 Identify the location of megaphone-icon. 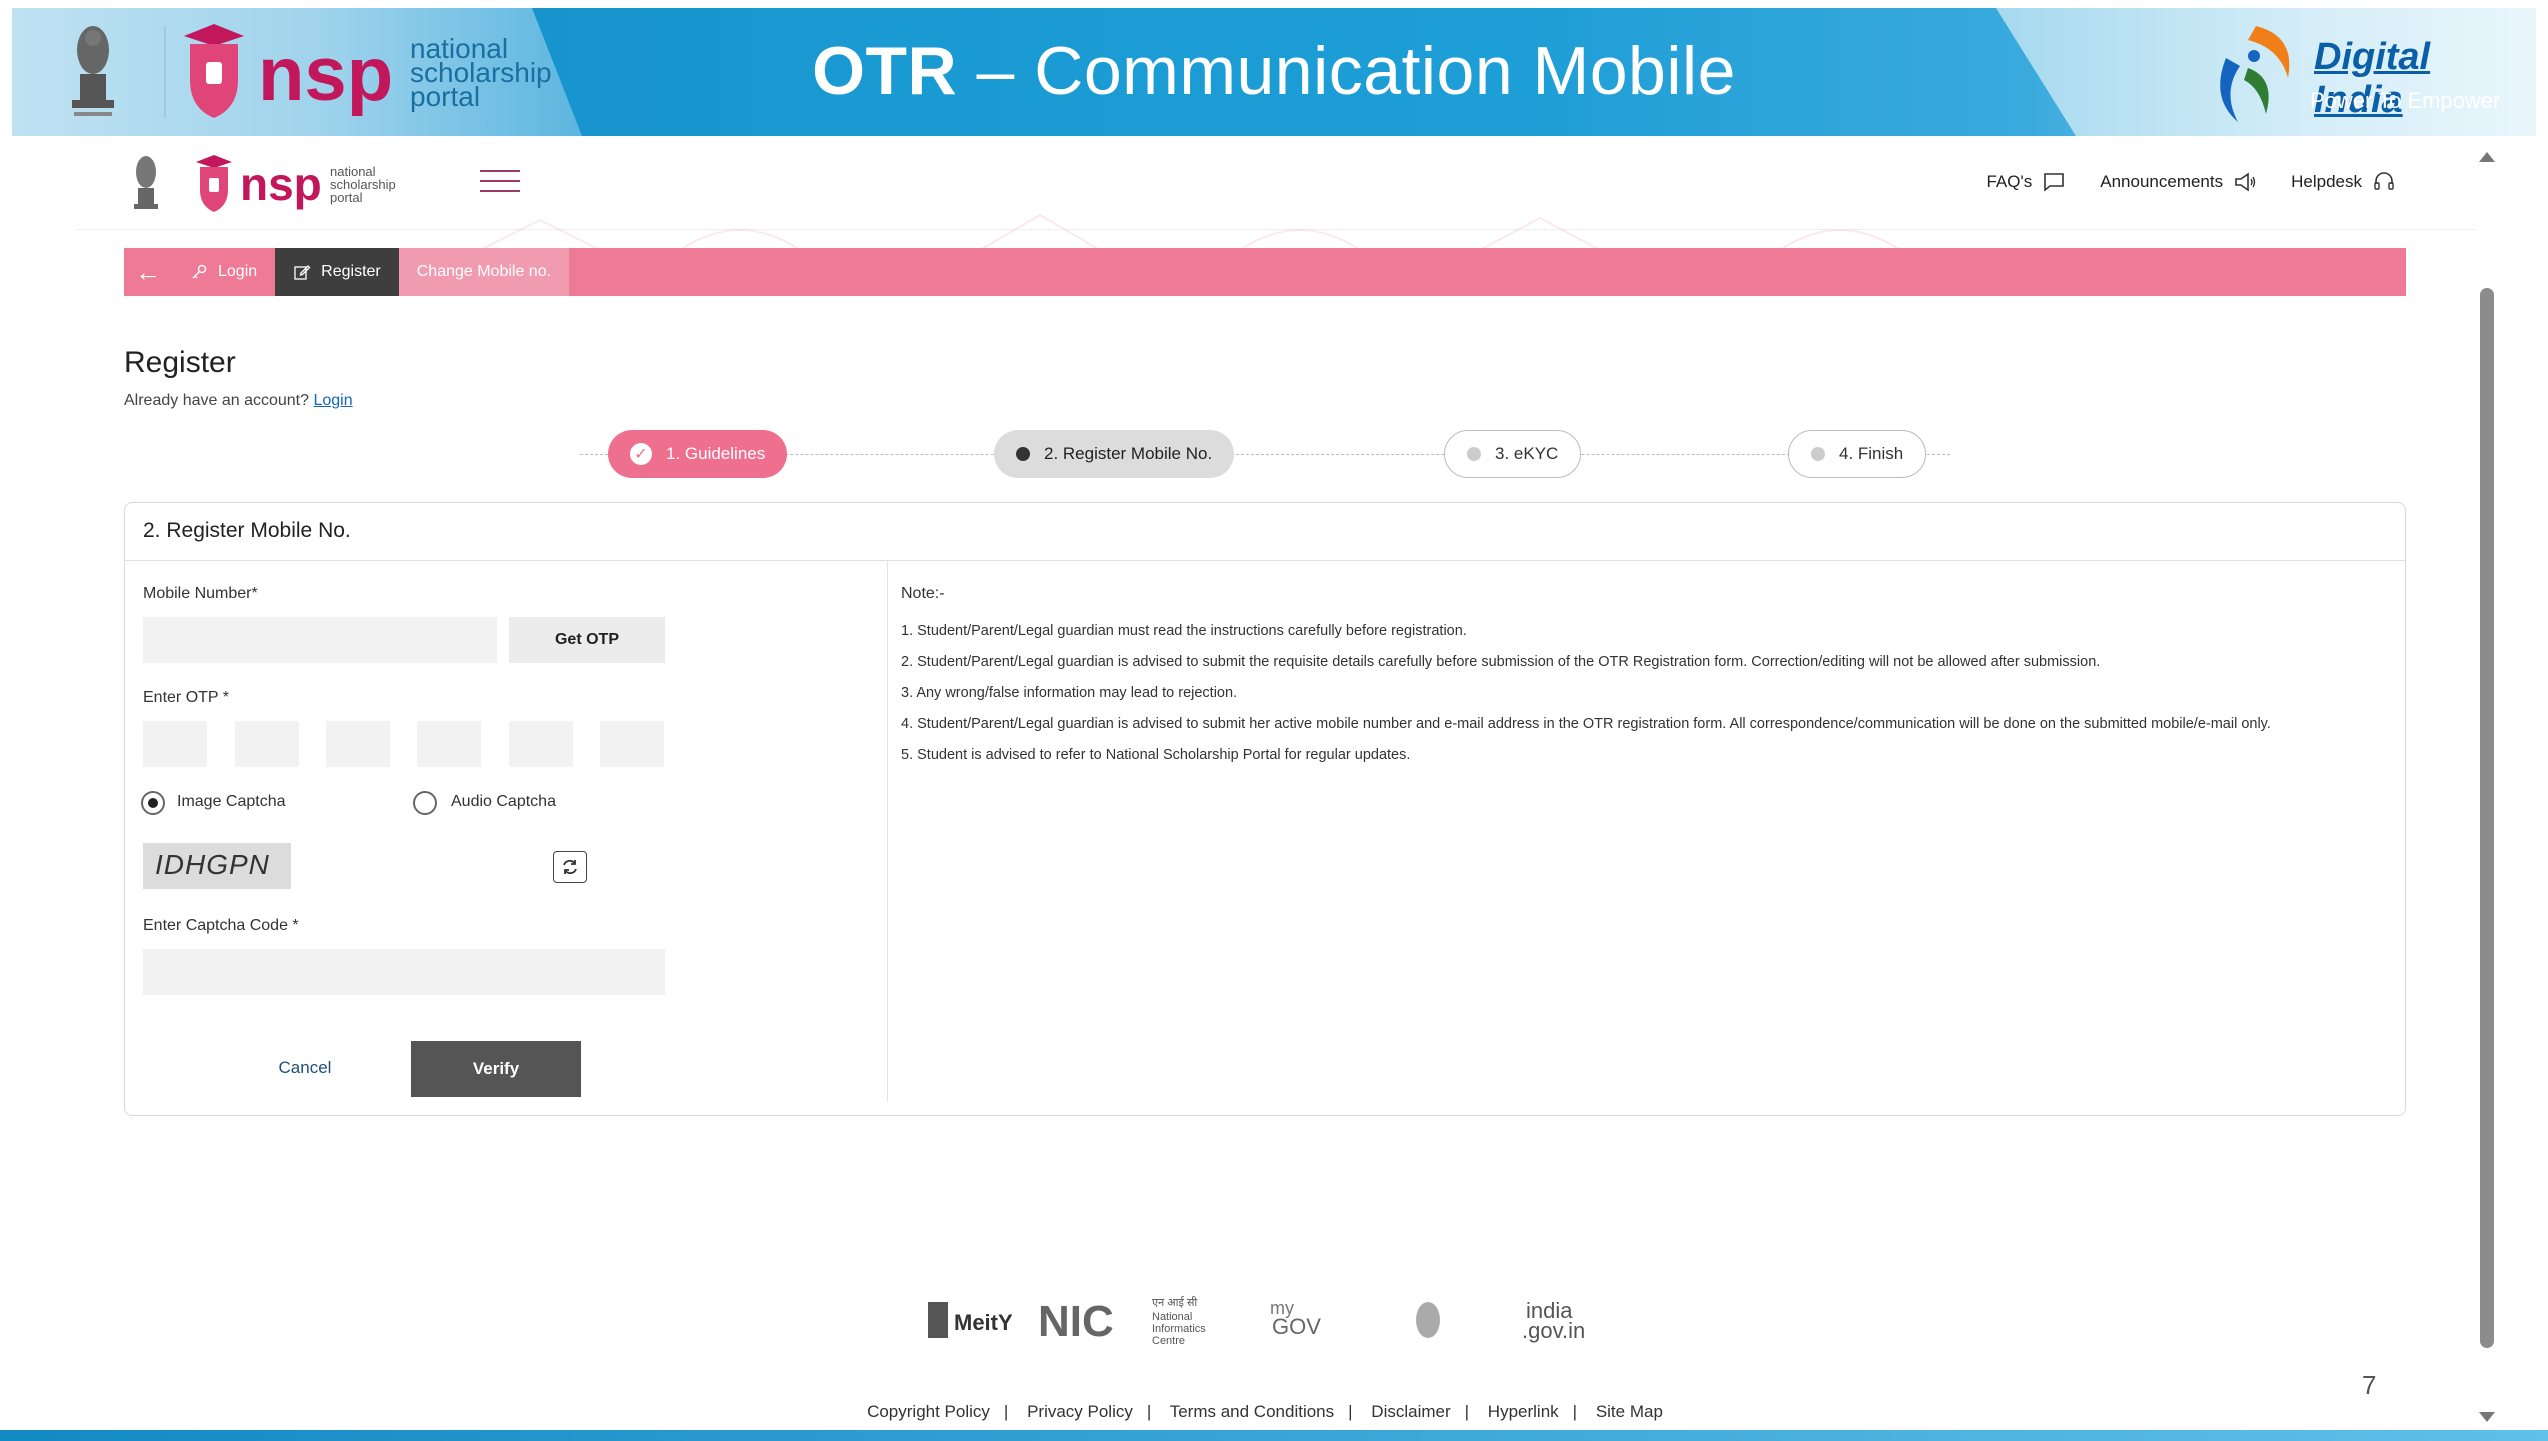
(2245, 182).